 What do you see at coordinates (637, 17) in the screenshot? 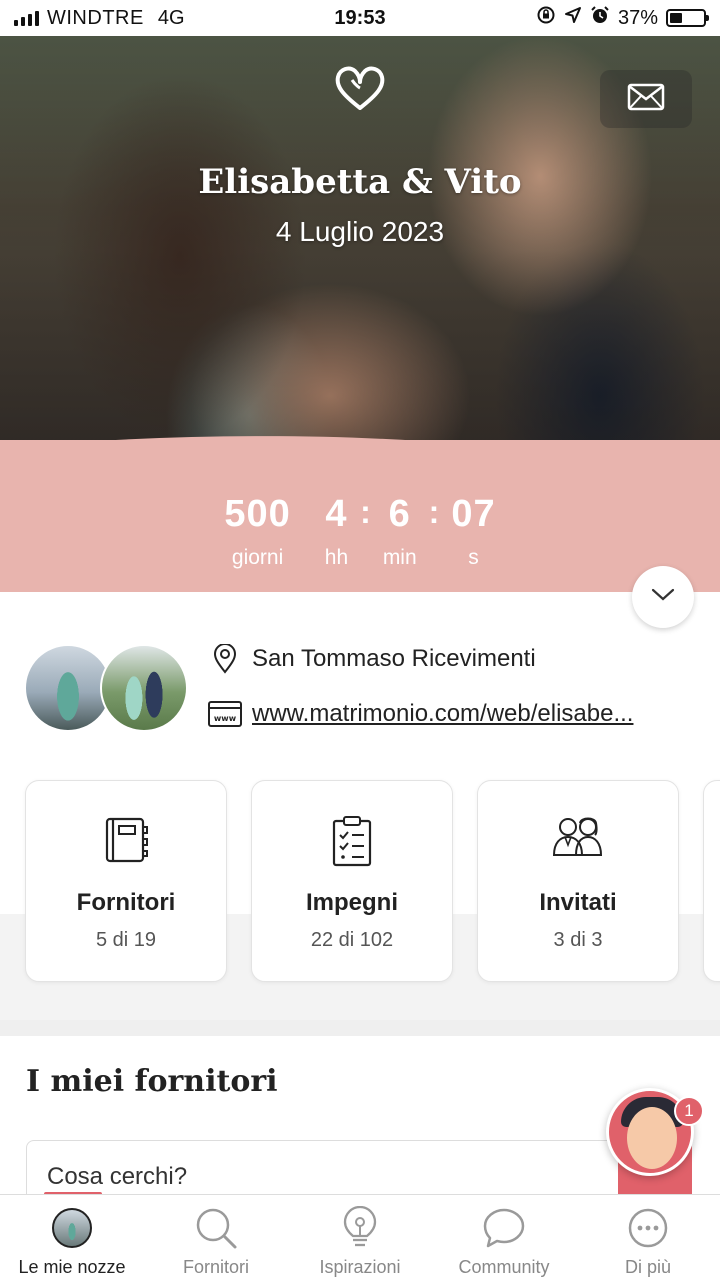
I see `battery-percent: 37%` at bounding box center [637, 17].